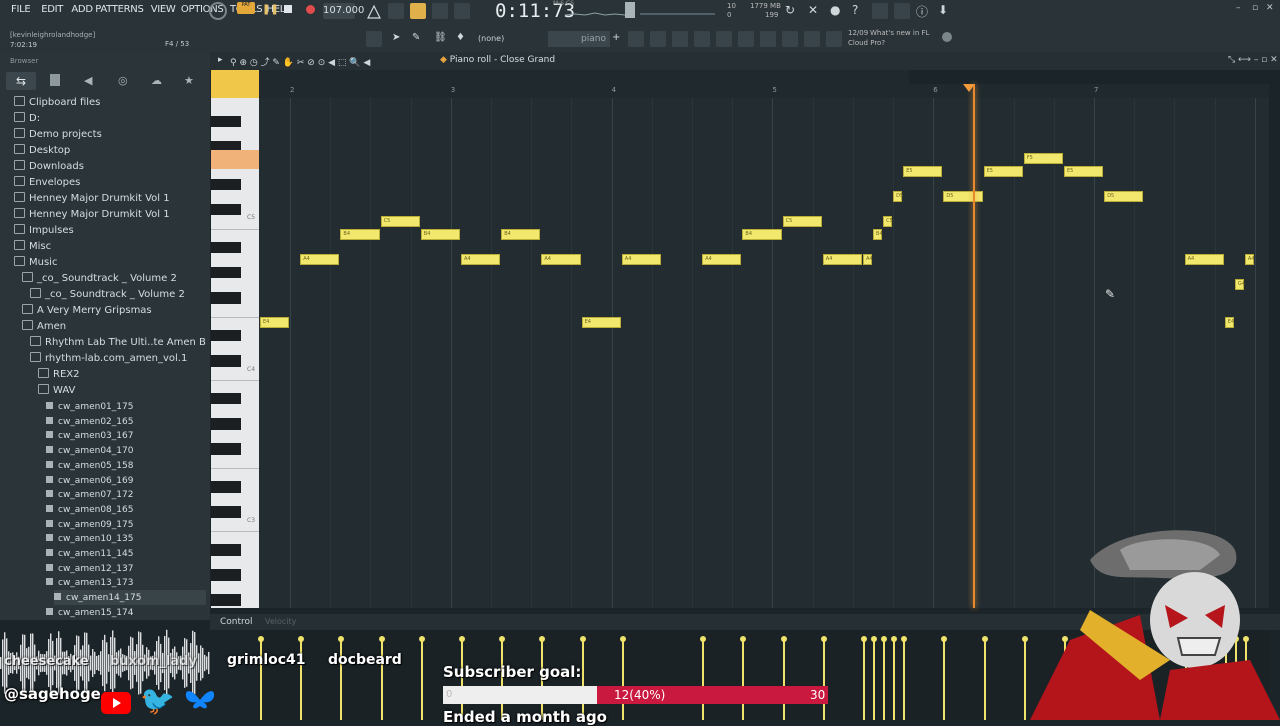 The image size is (1280, 726). What do you see at coordinates (270, 9) in the screenshot?
I see `play-button: ❚❚` at bounding box center [270, 9].